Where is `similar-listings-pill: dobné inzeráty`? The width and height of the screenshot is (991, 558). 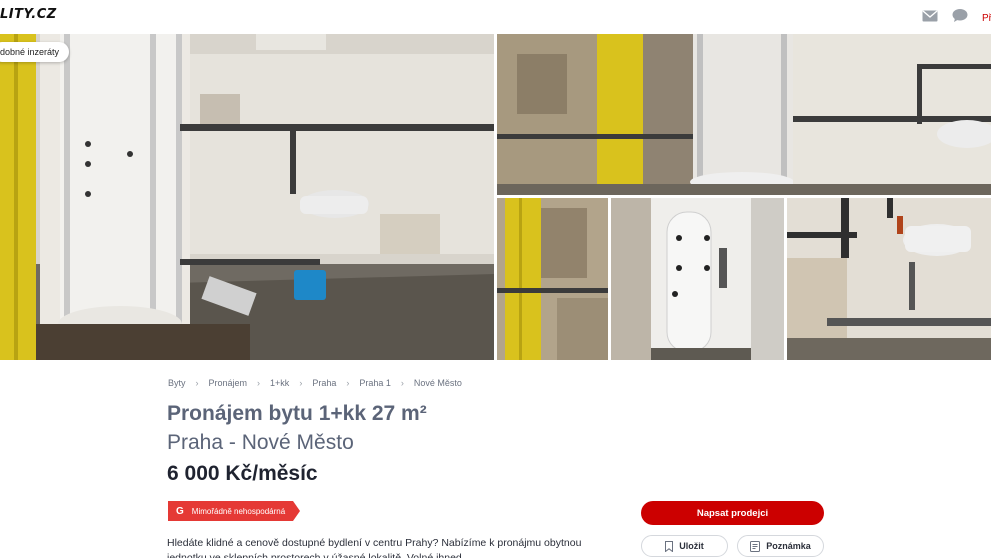 similar-listings-pill: dobné inzeráty is located at coordinates (35, 52).